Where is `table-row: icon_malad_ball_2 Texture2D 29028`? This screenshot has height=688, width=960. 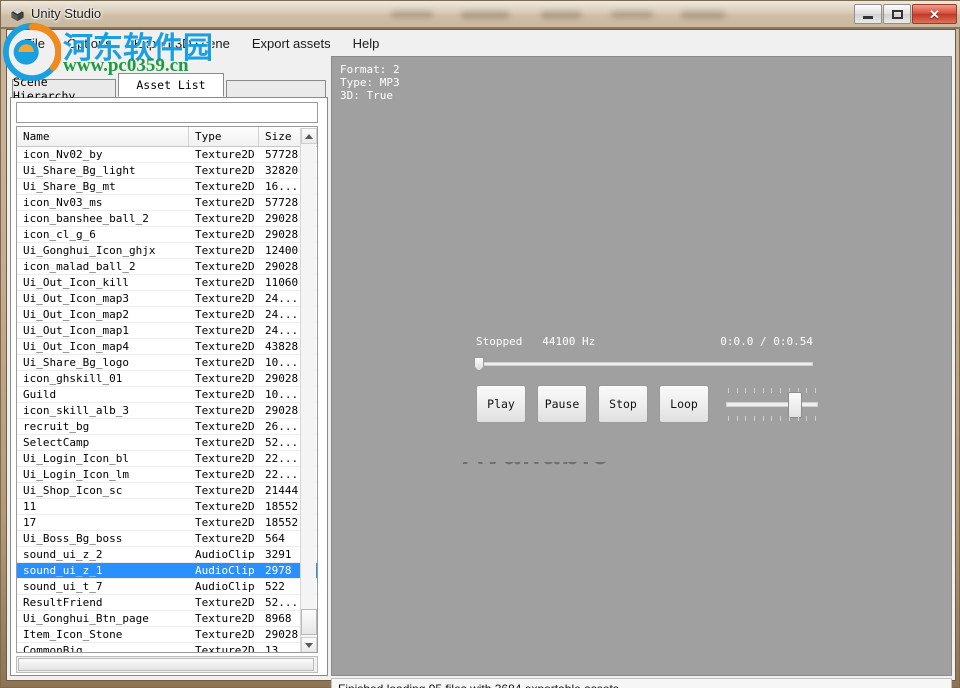
table-row: icon_malad_ball_2 Texture2D 29028 is located at coordinates (167, 267).